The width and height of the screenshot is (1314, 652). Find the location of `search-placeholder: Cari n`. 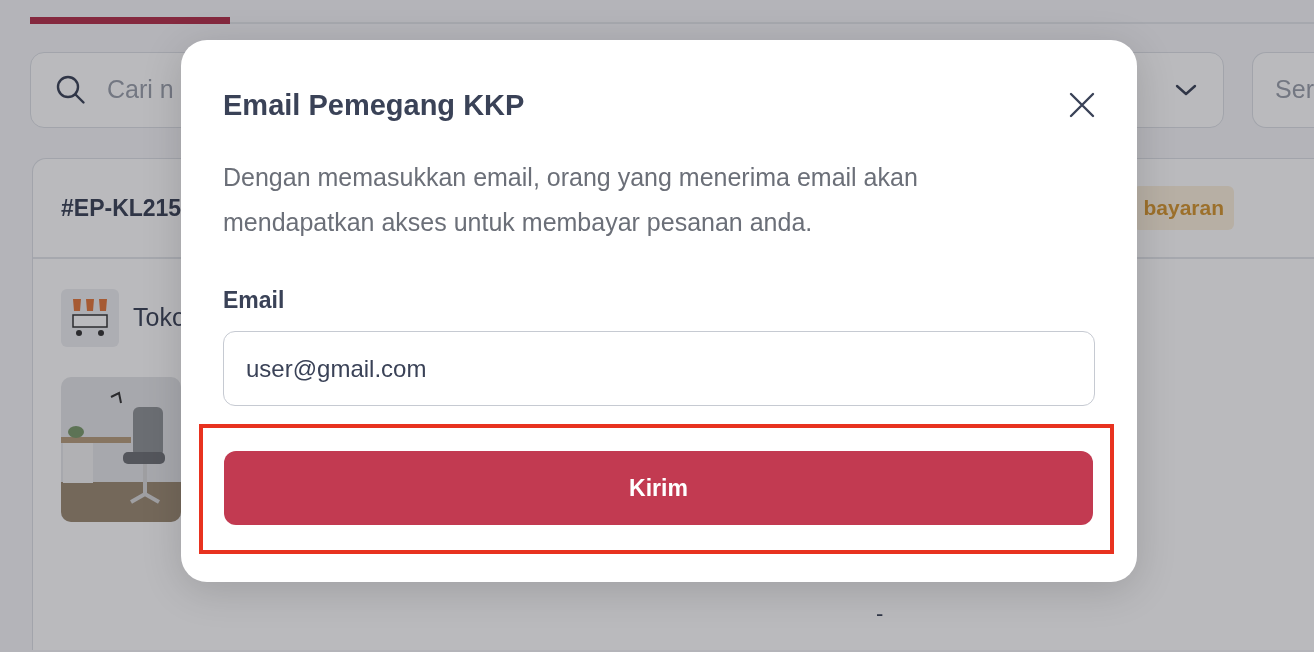

search-placeholder: Cari n is located at coordinates (140, 90).